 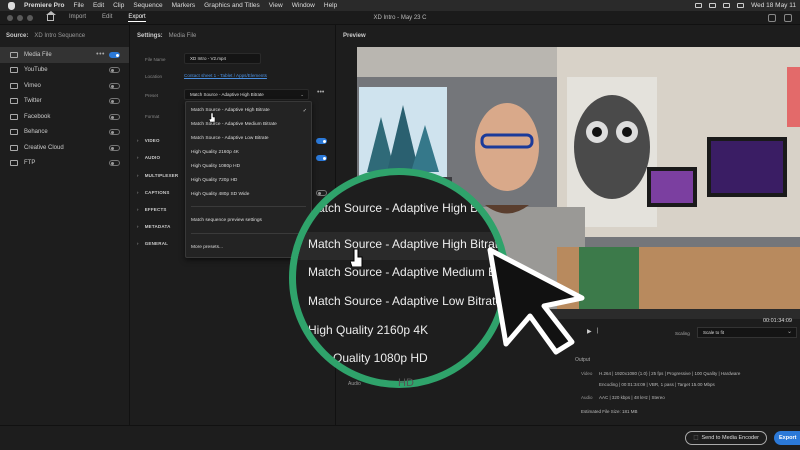 I want to click on destination-ftp: FTP, so click(x=64, y=164).